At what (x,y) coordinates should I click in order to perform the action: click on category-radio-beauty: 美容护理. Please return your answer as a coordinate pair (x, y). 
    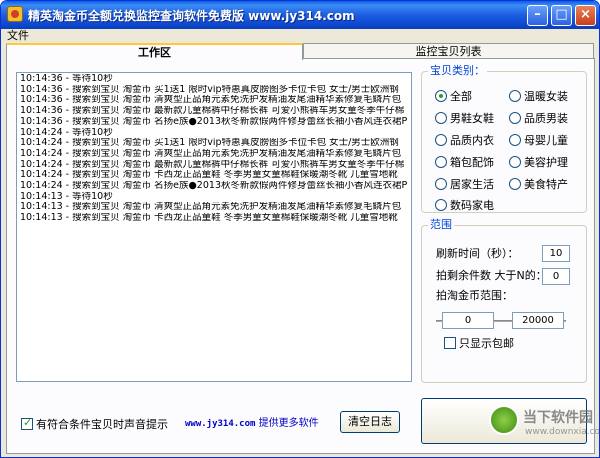
    Looking at the image, I should click on (538, 163).